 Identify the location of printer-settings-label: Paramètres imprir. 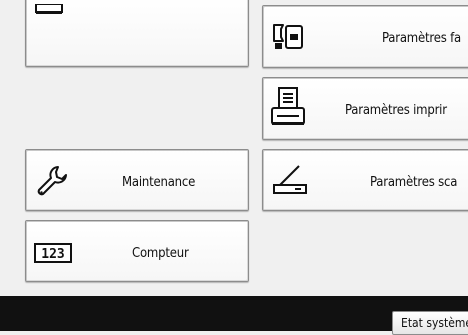
(396, 110).